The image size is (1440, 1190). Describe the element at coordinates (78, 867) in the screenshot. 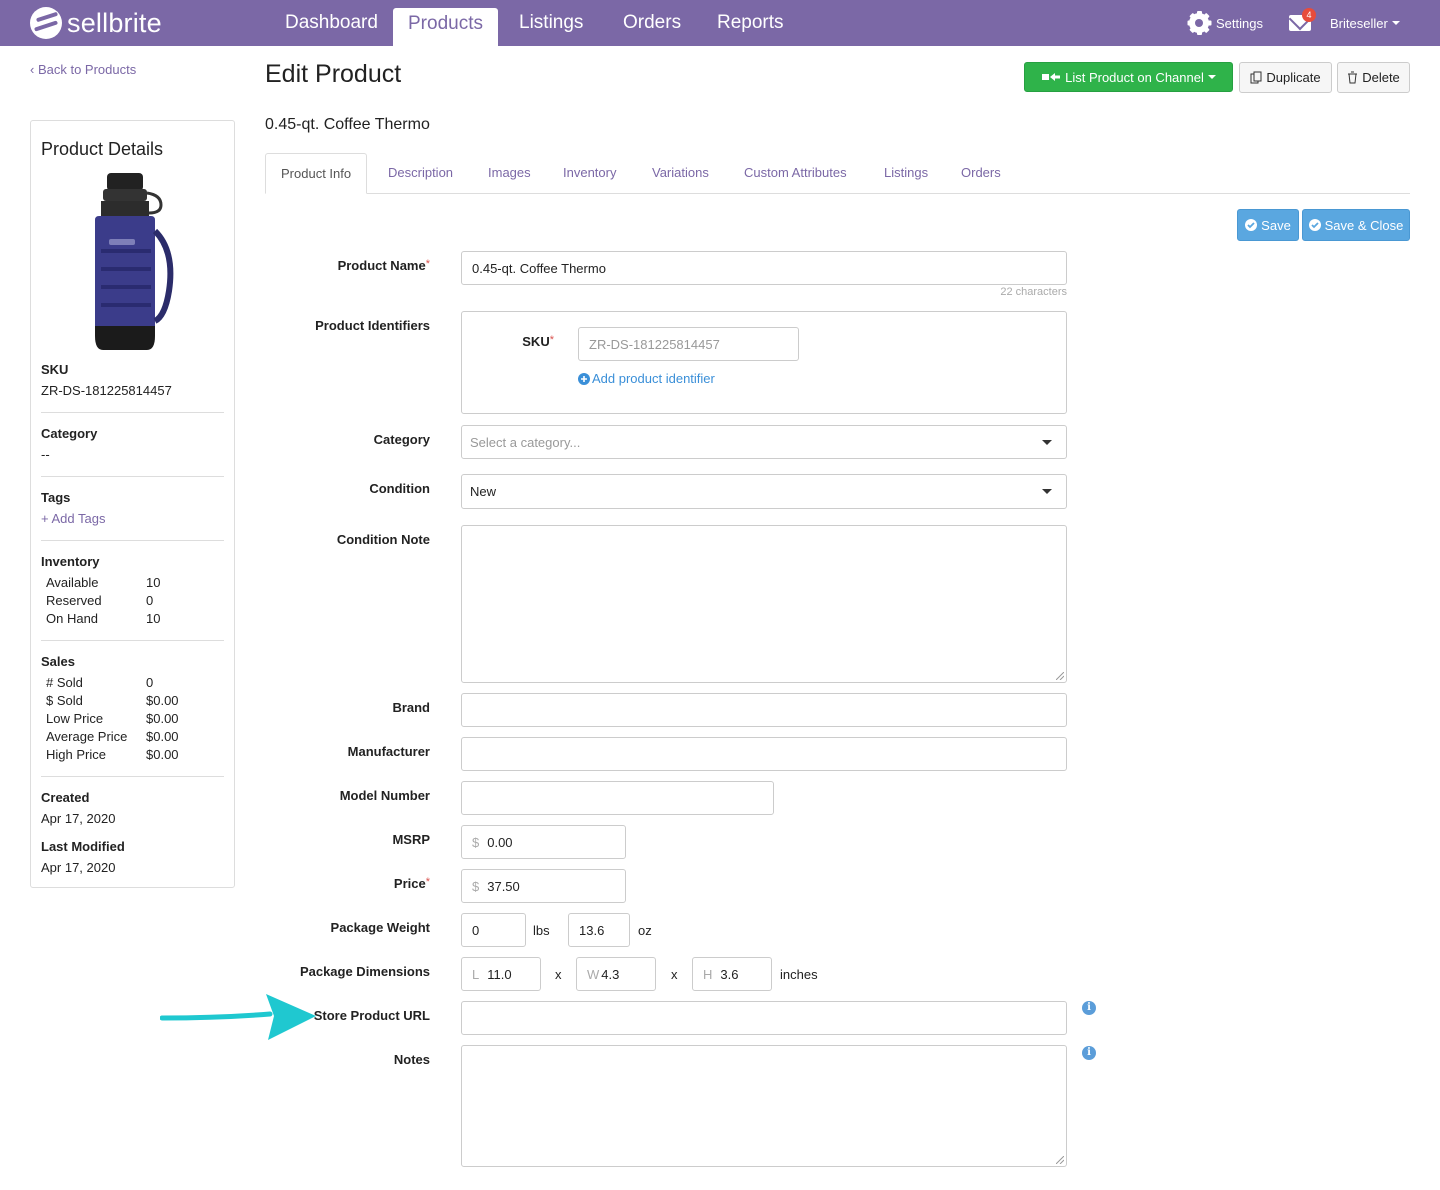

I see `modified-value: Apr 17, 2020` at that location.